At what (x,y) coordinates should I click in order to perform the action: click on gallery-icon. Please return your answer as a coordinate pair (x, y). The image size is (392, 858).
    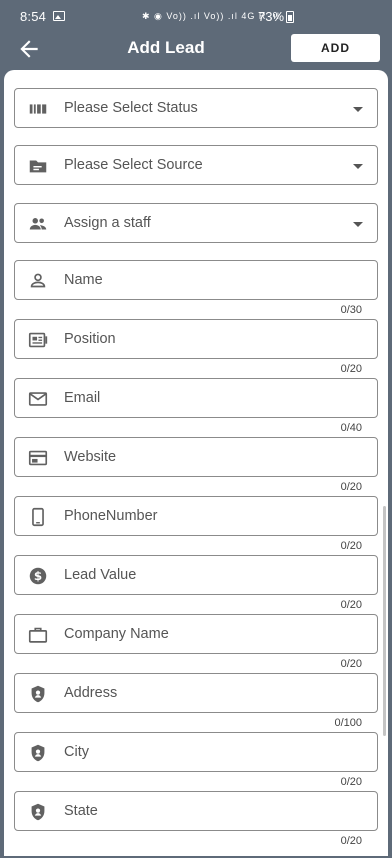
    Looking at the image, I should click on (59, 16).